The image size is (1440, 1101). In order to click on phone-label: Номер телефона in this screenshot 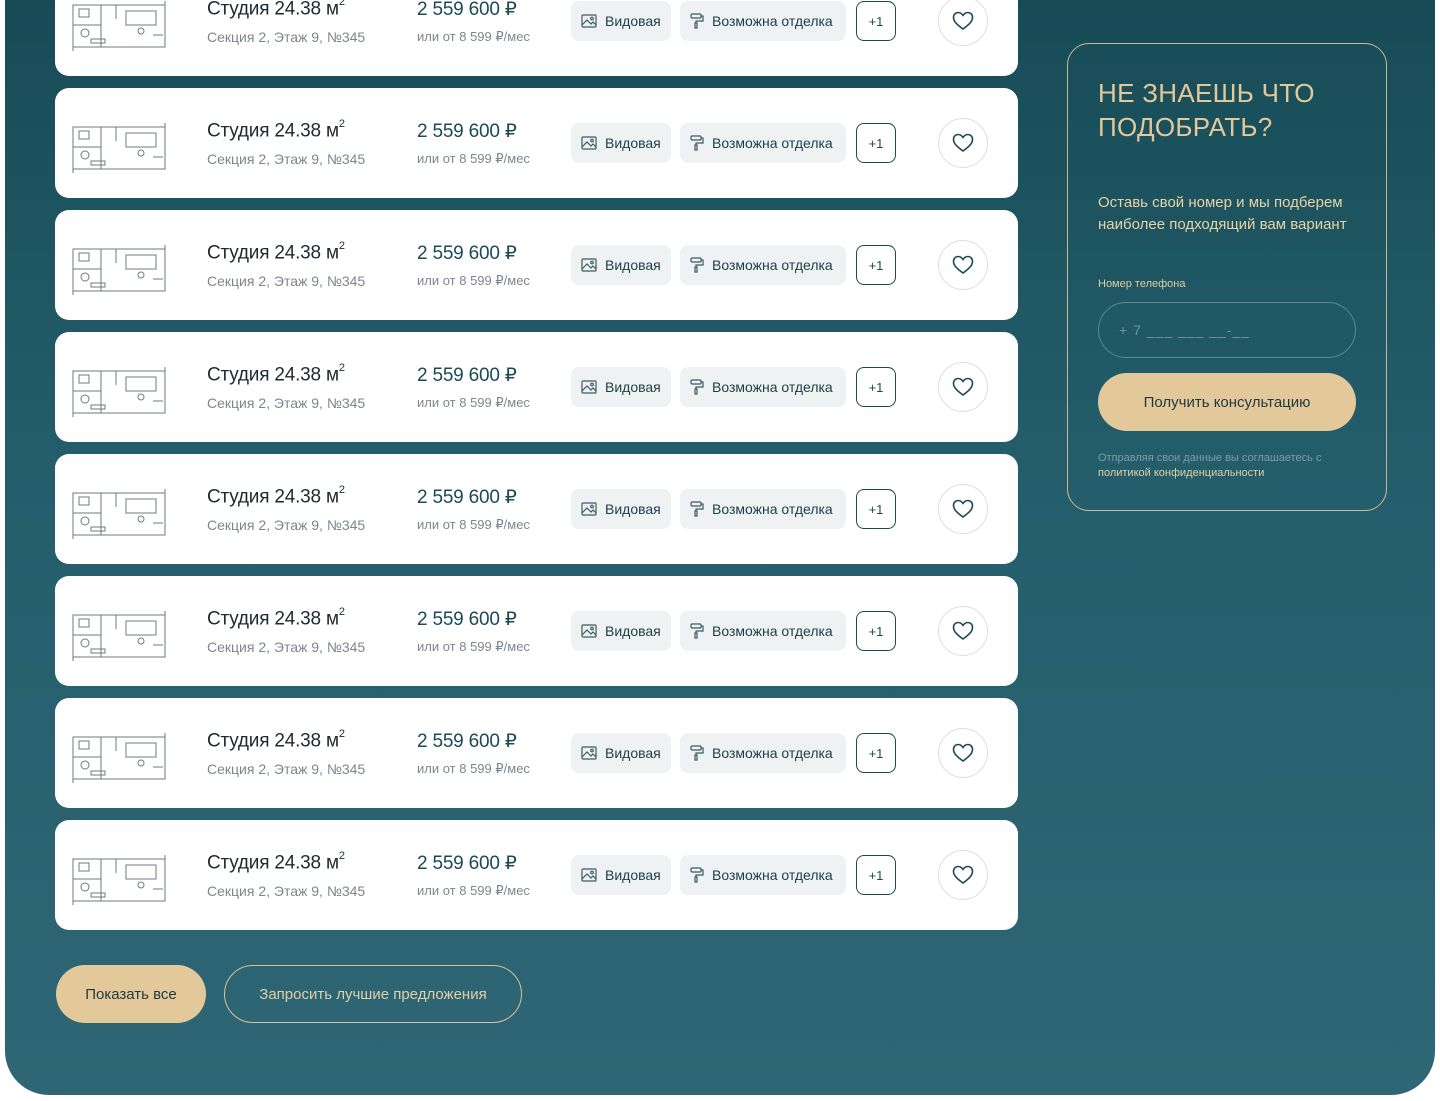, I will do `click(1142, 284)`.